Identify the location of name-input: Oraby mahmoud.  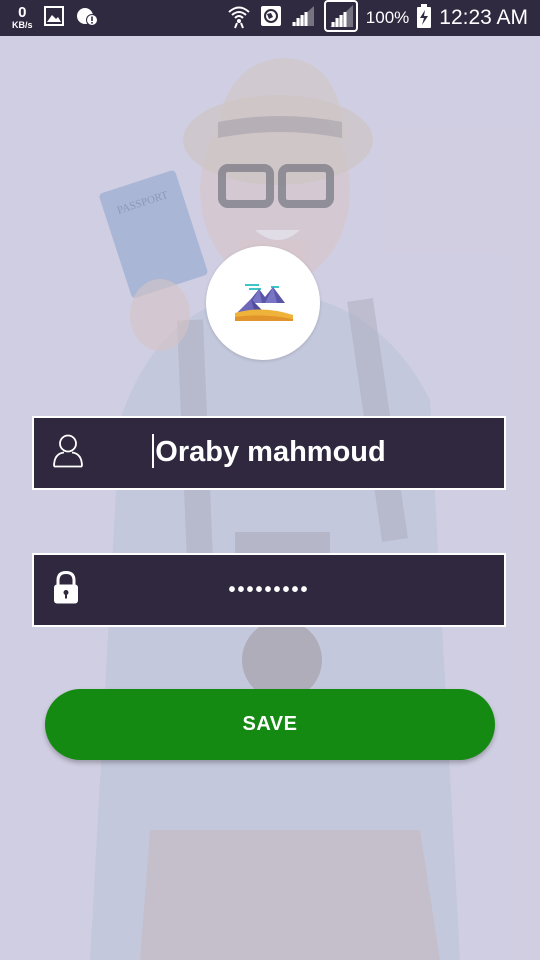
(269, 452).